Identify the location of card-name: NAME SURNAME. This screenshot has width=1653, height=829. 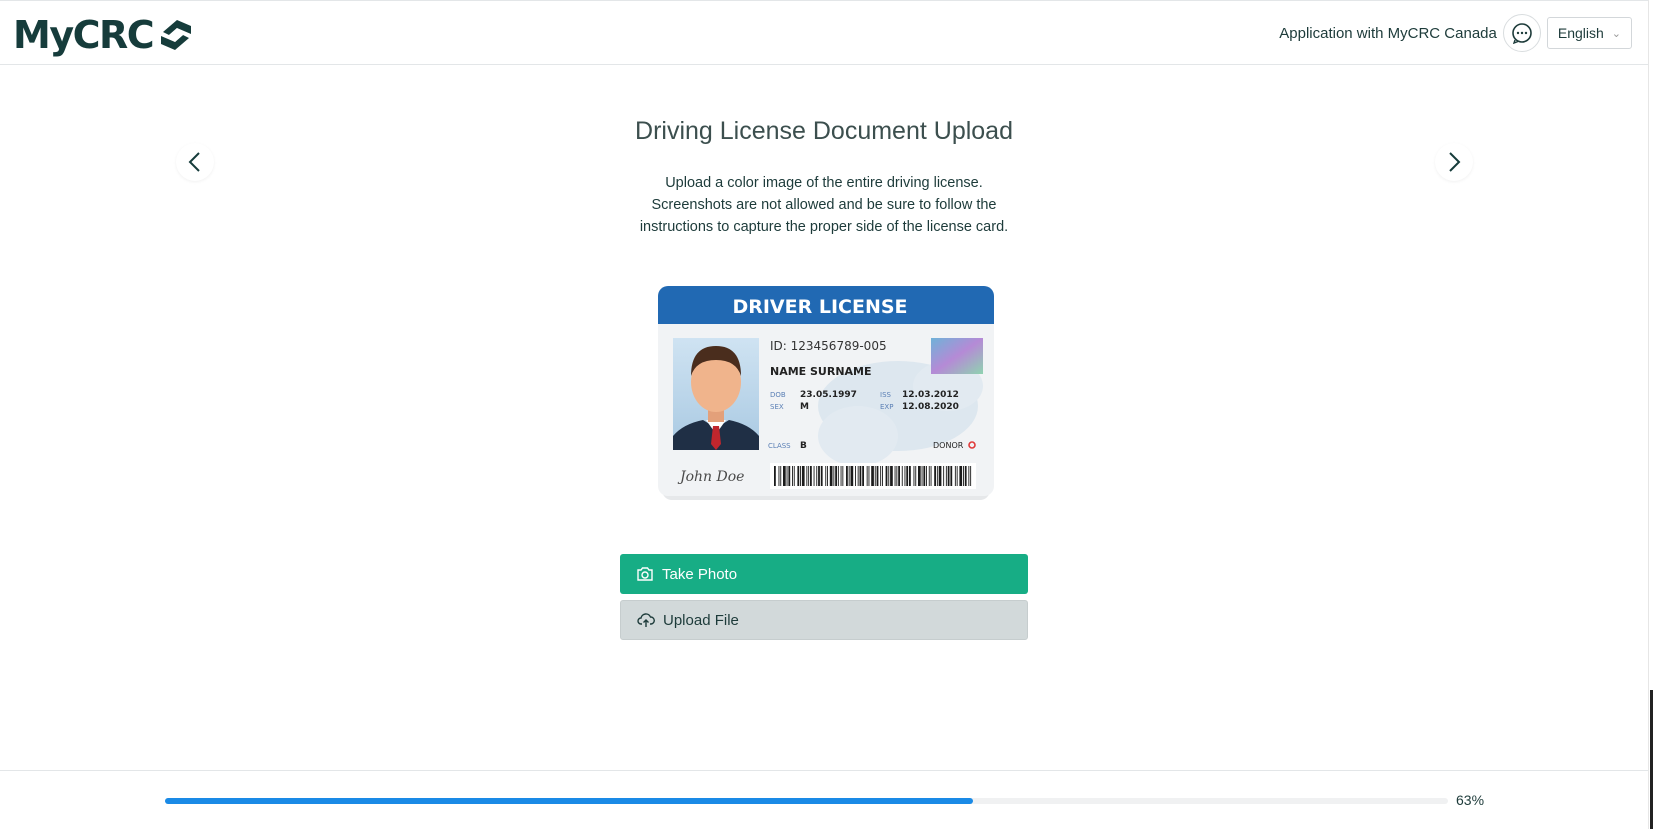
(821, 371).